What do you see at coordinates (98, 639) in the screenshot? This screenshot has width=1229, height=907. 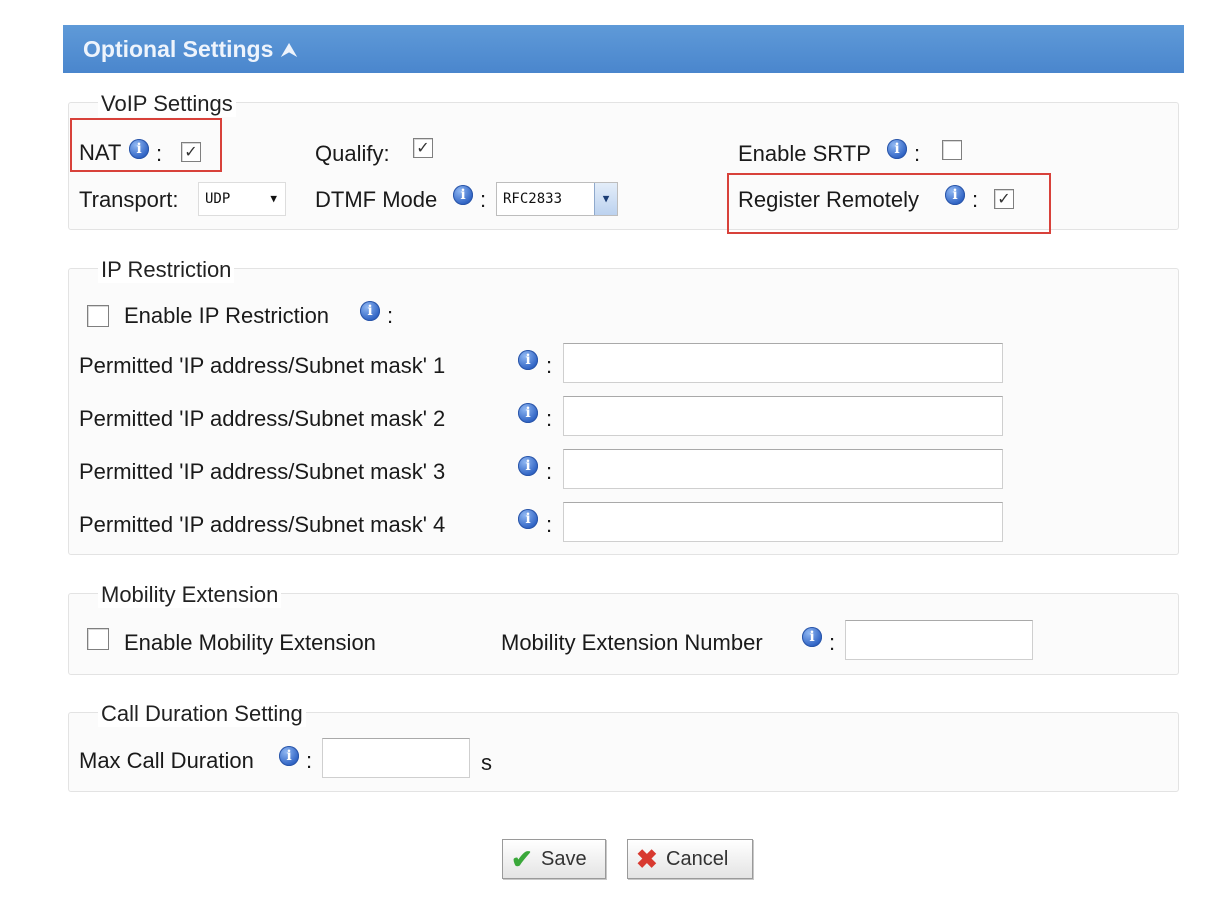 I see `enable-mobility-extension-checkbox` at bounding box center [98, 639].